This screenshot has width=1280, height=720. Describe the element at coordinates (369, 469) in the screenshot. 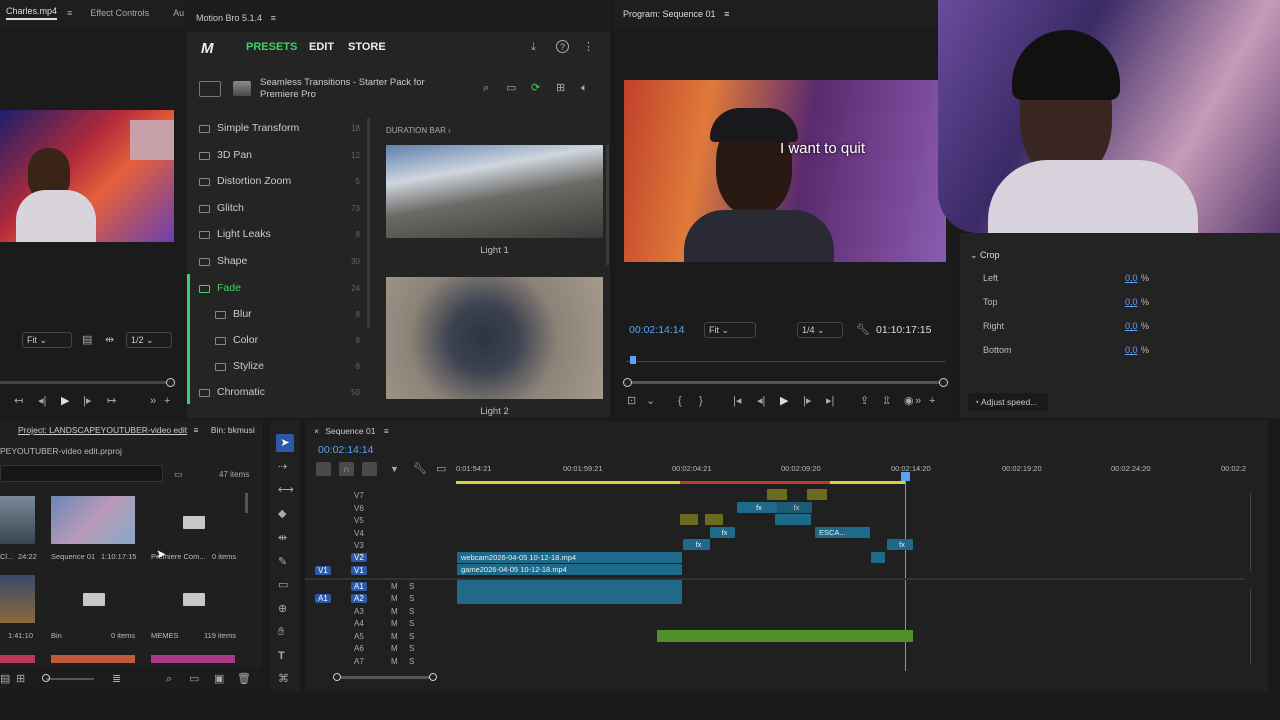

I see `linked-selection-icon` at that location.